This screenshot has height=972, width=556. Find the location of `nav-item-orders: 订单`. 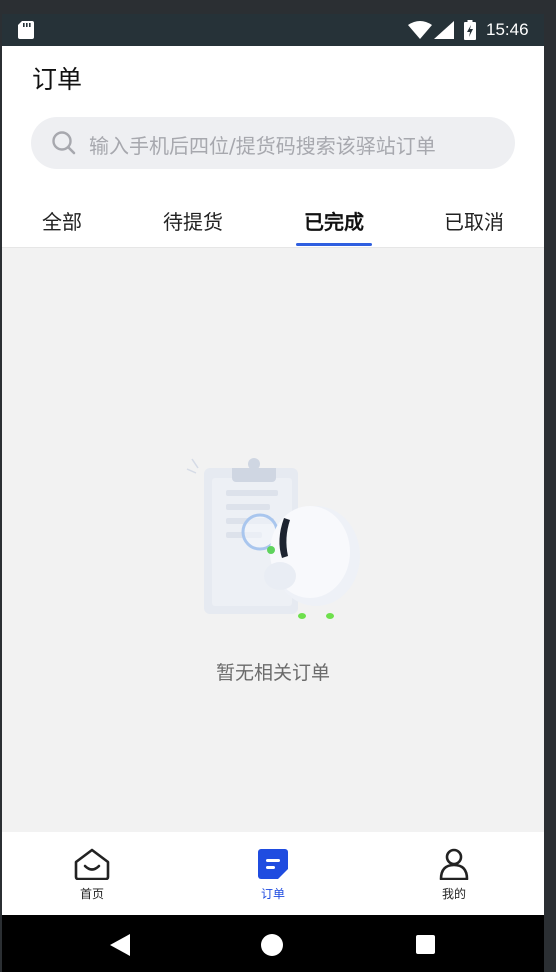

nav-item-orders: 订单 is located at coordinates (273, 875).